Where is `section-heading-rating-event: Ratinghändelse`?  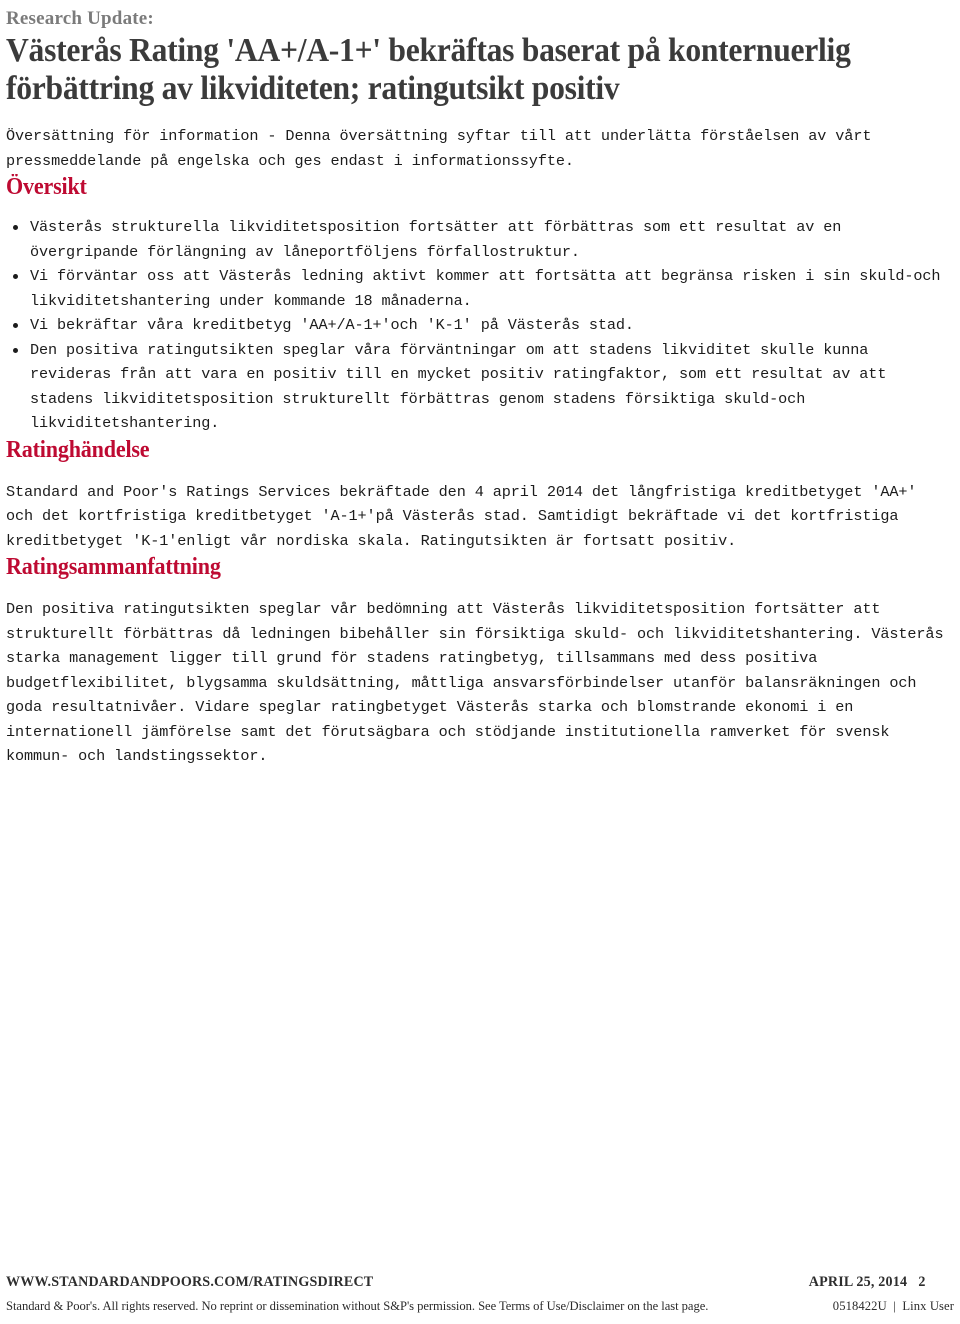 section-heading-rating-event: Ratinghändelse is located at coordinates (78, 449).